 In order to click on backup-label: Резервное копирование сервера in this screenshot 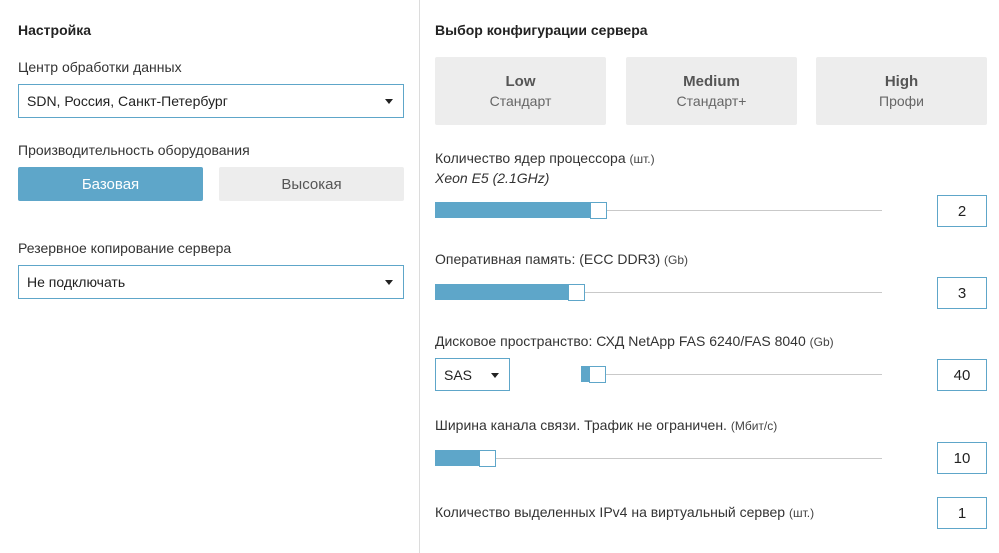, I will do `click(125, 248)`.